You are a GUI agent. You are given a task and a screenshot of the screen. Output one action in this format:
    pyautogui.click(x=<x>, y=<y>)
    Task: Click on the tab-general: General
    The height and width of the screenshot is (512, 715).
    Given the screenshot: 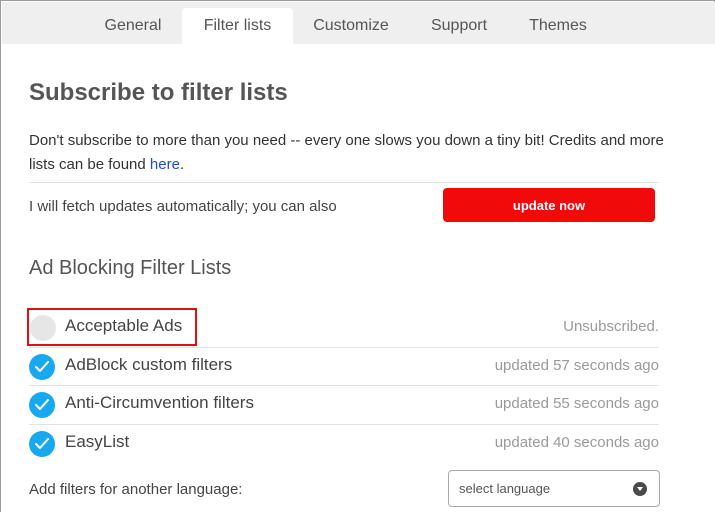 What is the action you would take?
    pyautogui.click(x=133, y=26)
    